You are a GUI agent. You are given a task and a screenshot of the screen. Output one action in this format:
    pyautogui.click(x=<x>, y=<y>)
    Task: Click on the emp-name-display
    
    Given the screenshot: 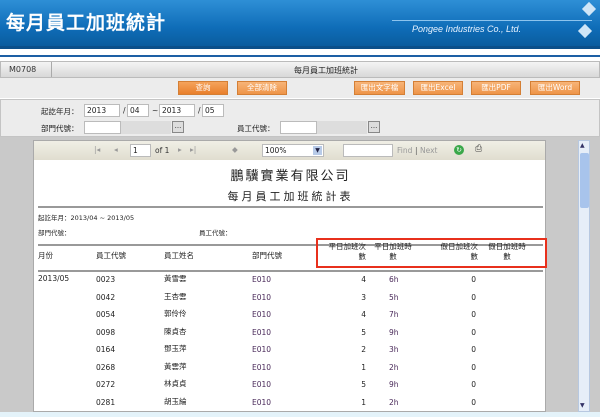 What is the action you would take?
    pyautogui.click(x=342, y=127)
    